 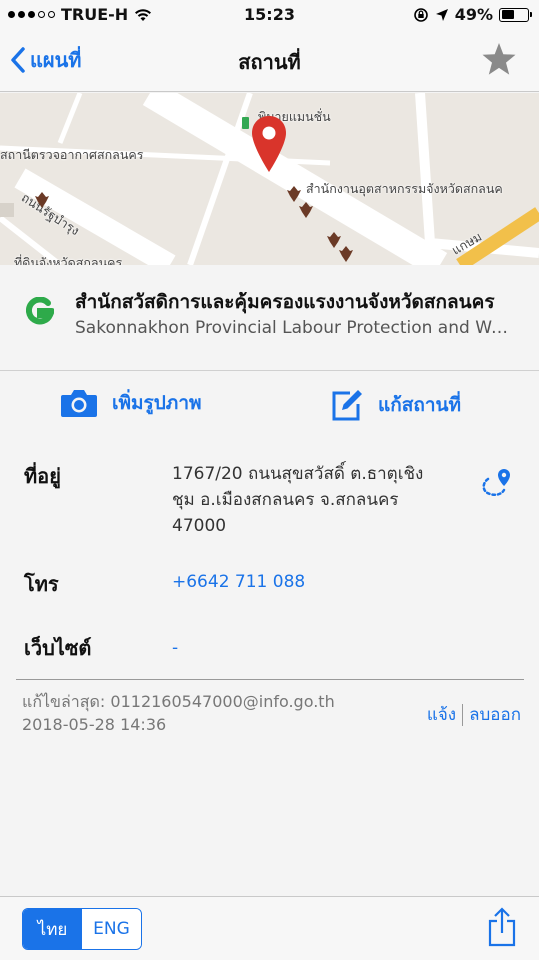 I want to click on page-title: สถานที่, so click(x=269, y=62).